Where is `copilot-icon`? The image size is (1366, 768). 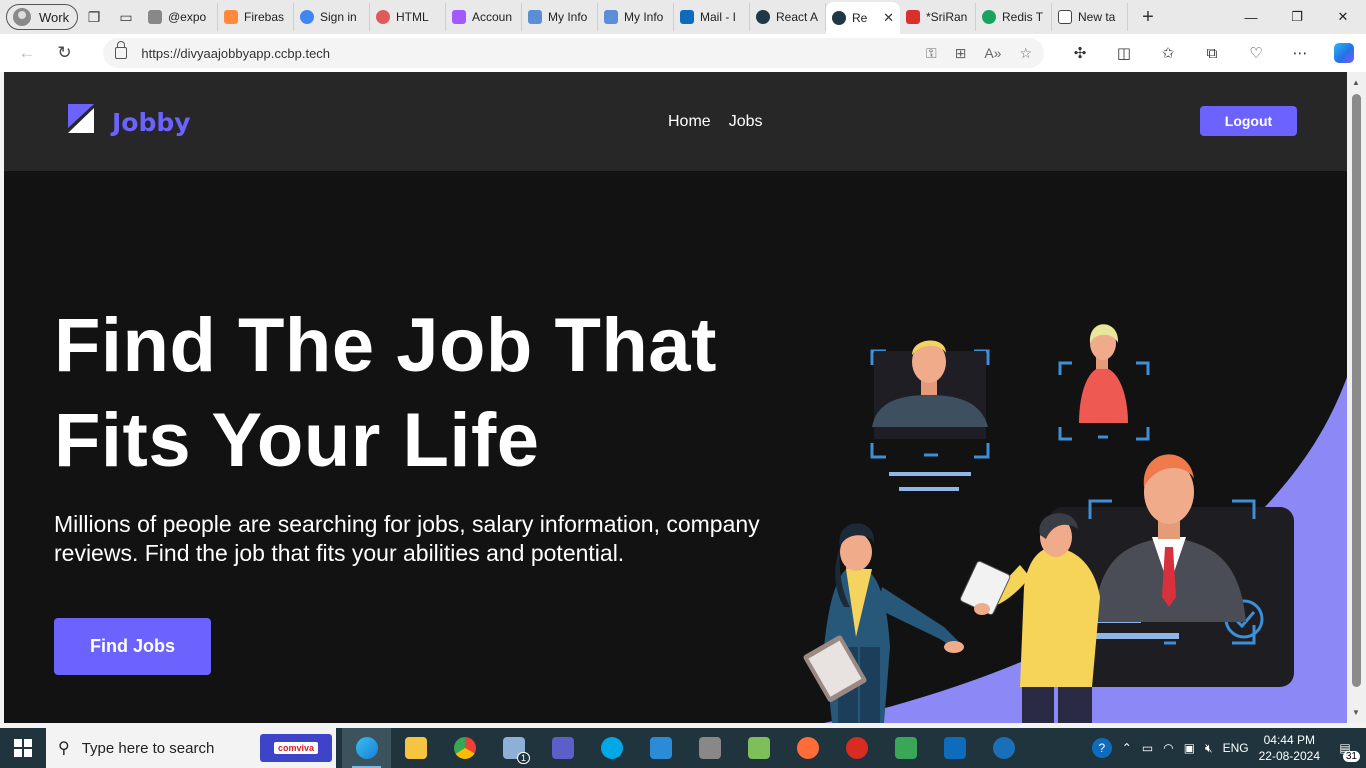 copilot-icon is located at coordinates (1344, 53).